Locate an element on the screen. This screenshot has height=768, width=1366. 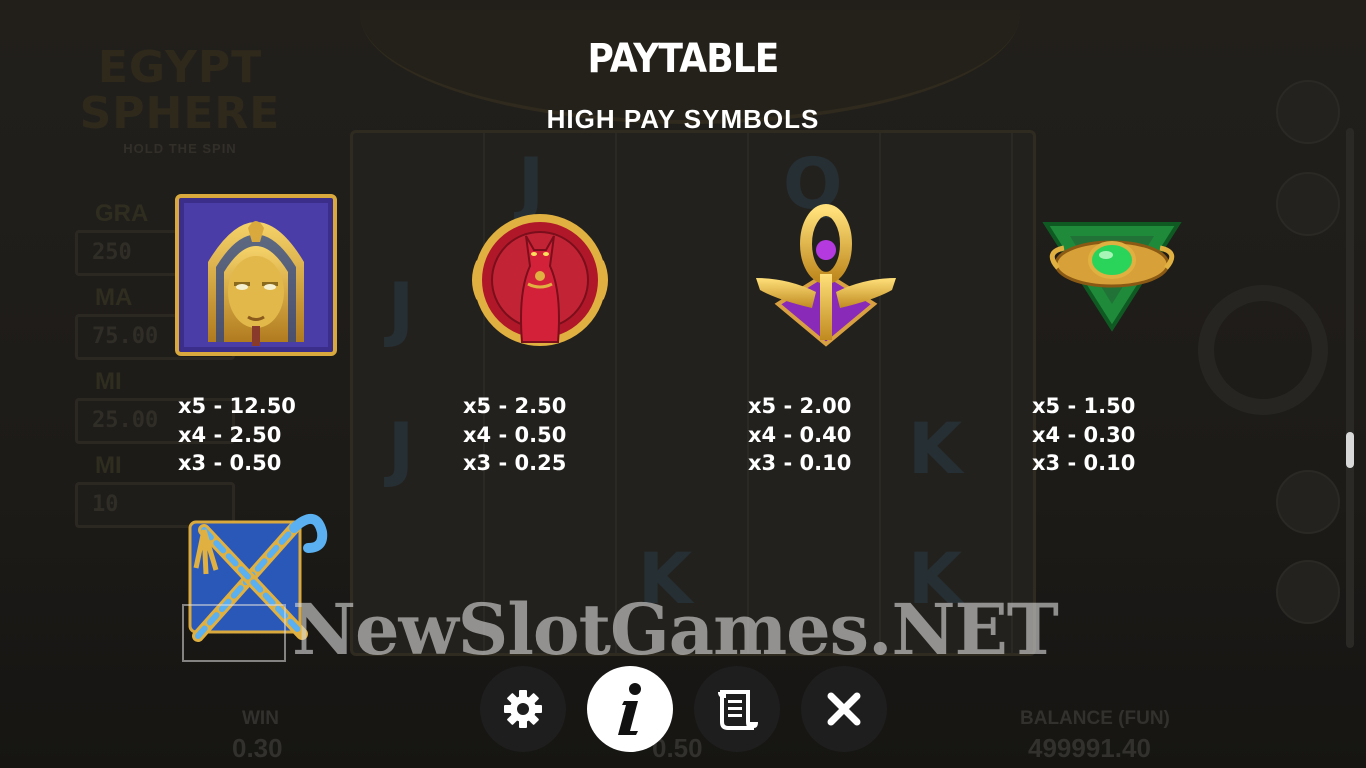
watermark-text: NewSlotGames.NET is located at coordinates (675, 629).